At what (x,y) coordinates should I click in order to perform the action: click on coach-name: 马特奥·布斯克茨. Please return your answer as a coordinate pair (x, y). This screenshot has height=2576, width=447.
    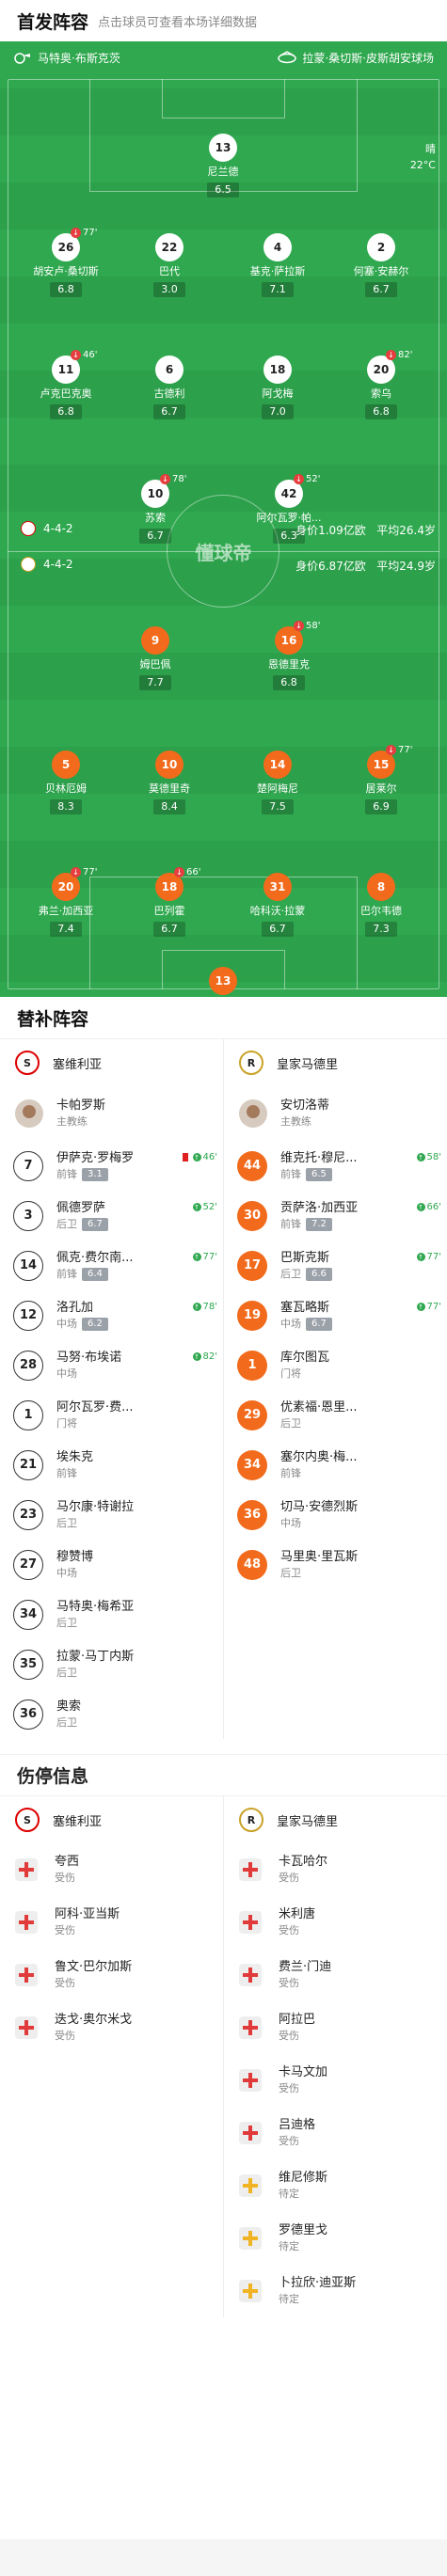
    Looking at the image, I should click on (79, 58).